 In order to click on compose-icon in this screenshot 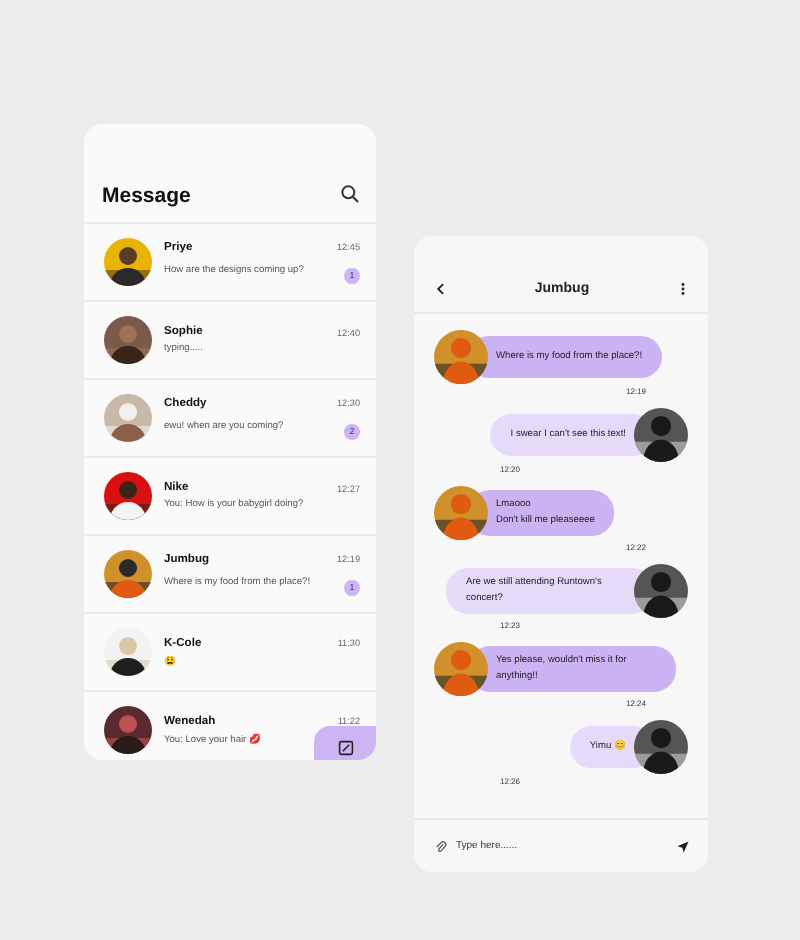, I will do `click(345, 747)`.